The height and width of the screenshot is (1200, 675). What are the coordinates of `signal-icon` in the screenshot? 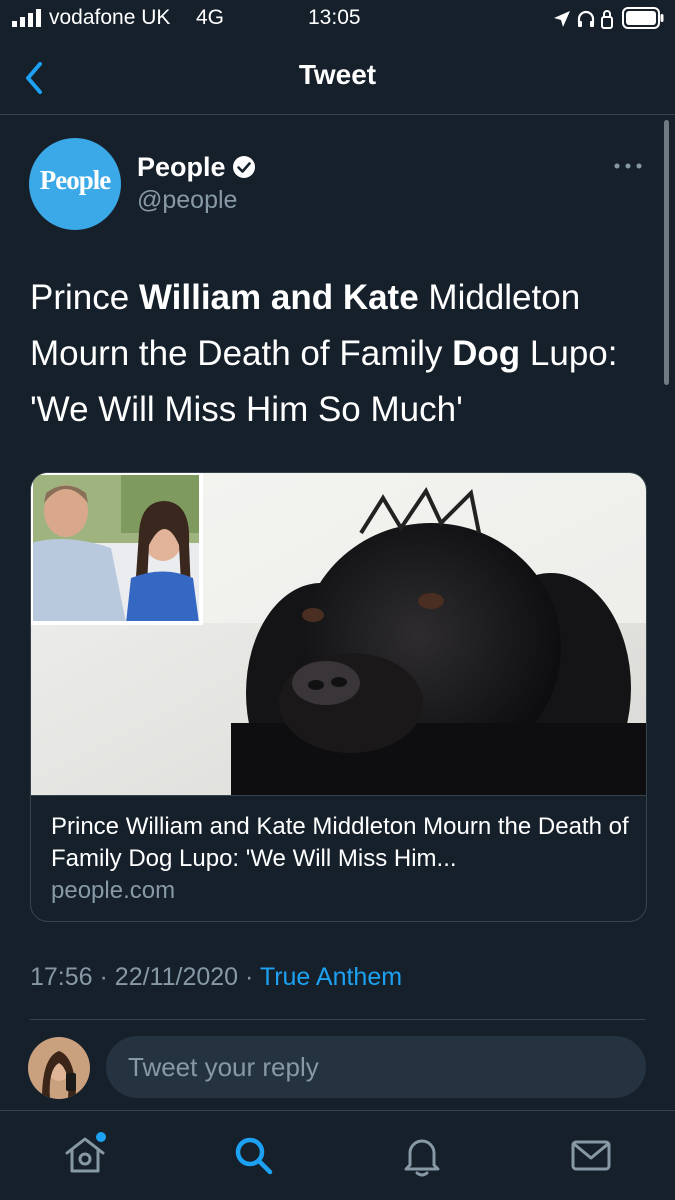 It's located at (26, 18).